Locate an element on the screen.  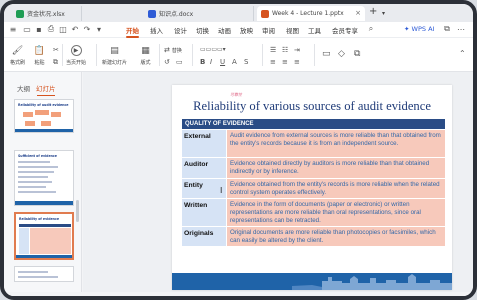
numbering-icon: ☷ is located at coordinates (285, 50).